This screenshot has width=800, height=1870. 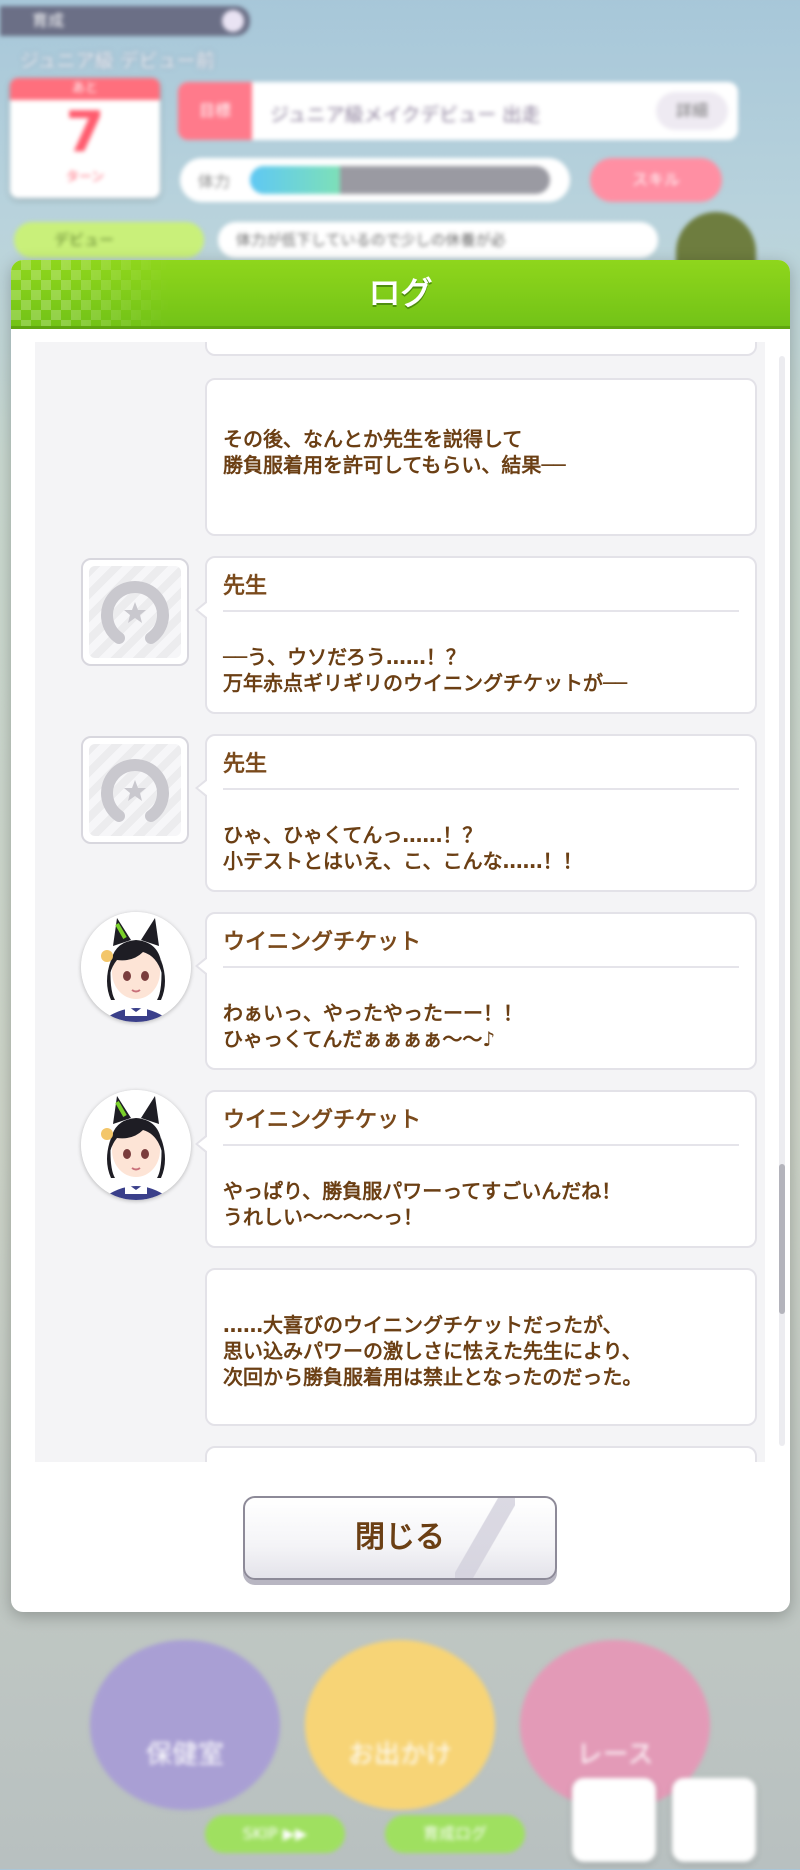 I want to click on turn-unit: ターン, so click(x=85, y=177).